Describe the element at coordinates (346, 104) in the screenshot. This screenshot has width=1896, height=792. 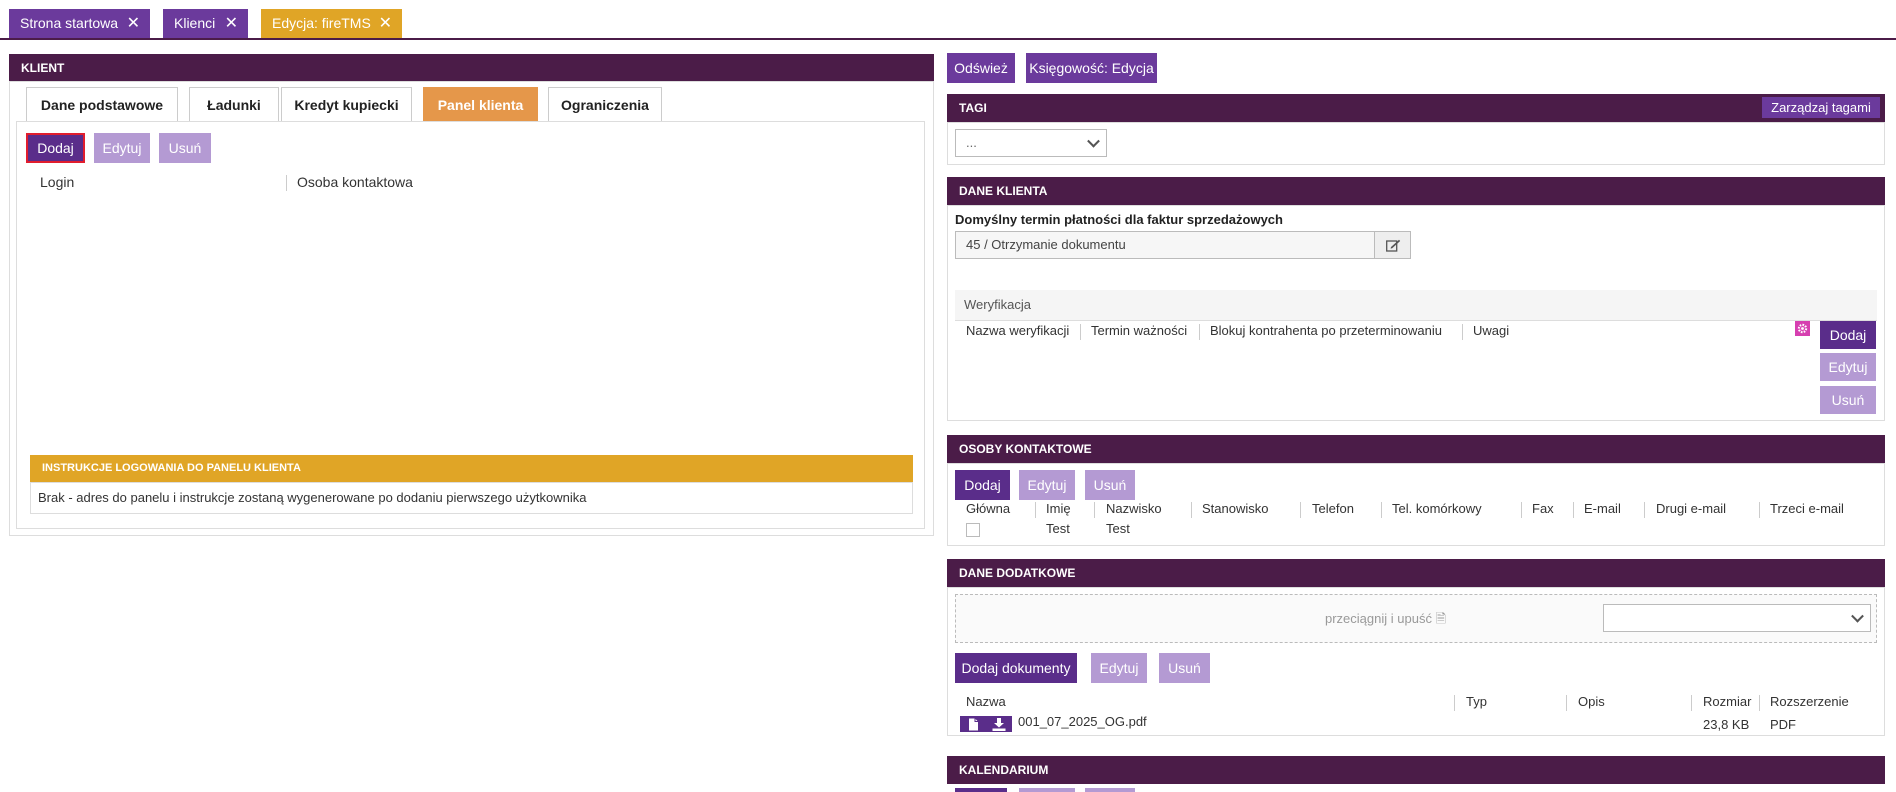
I see `tab-kredyt-kupiecki: Kredyt kupiecki` at that location.